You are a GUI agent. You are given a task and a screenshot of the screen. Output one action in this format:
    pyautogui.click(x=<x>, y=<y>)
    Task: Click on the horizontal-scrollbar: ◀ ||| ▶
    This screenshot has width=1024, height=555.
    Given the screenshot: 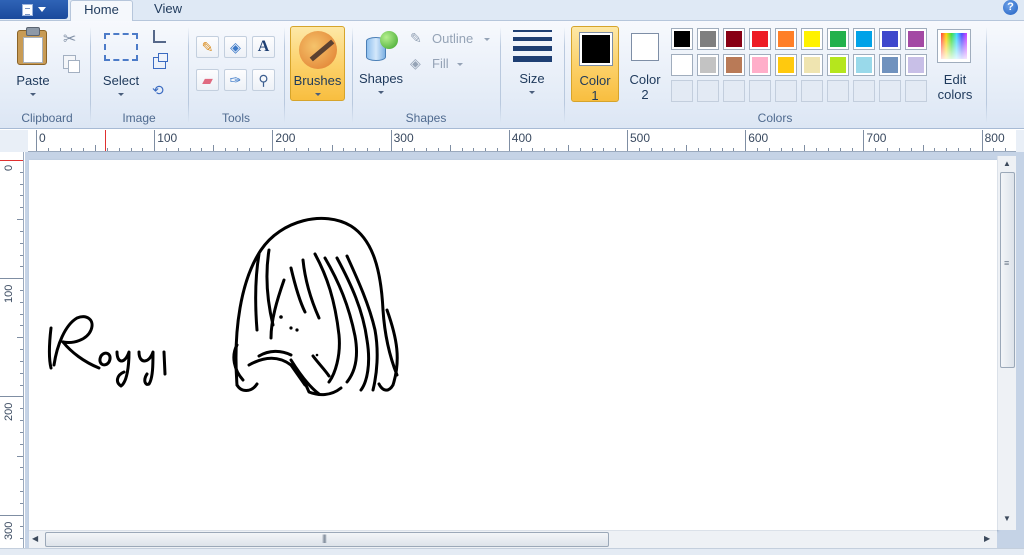 What is the action you would take?
    pyautogui.click(x=513, y=539)
    